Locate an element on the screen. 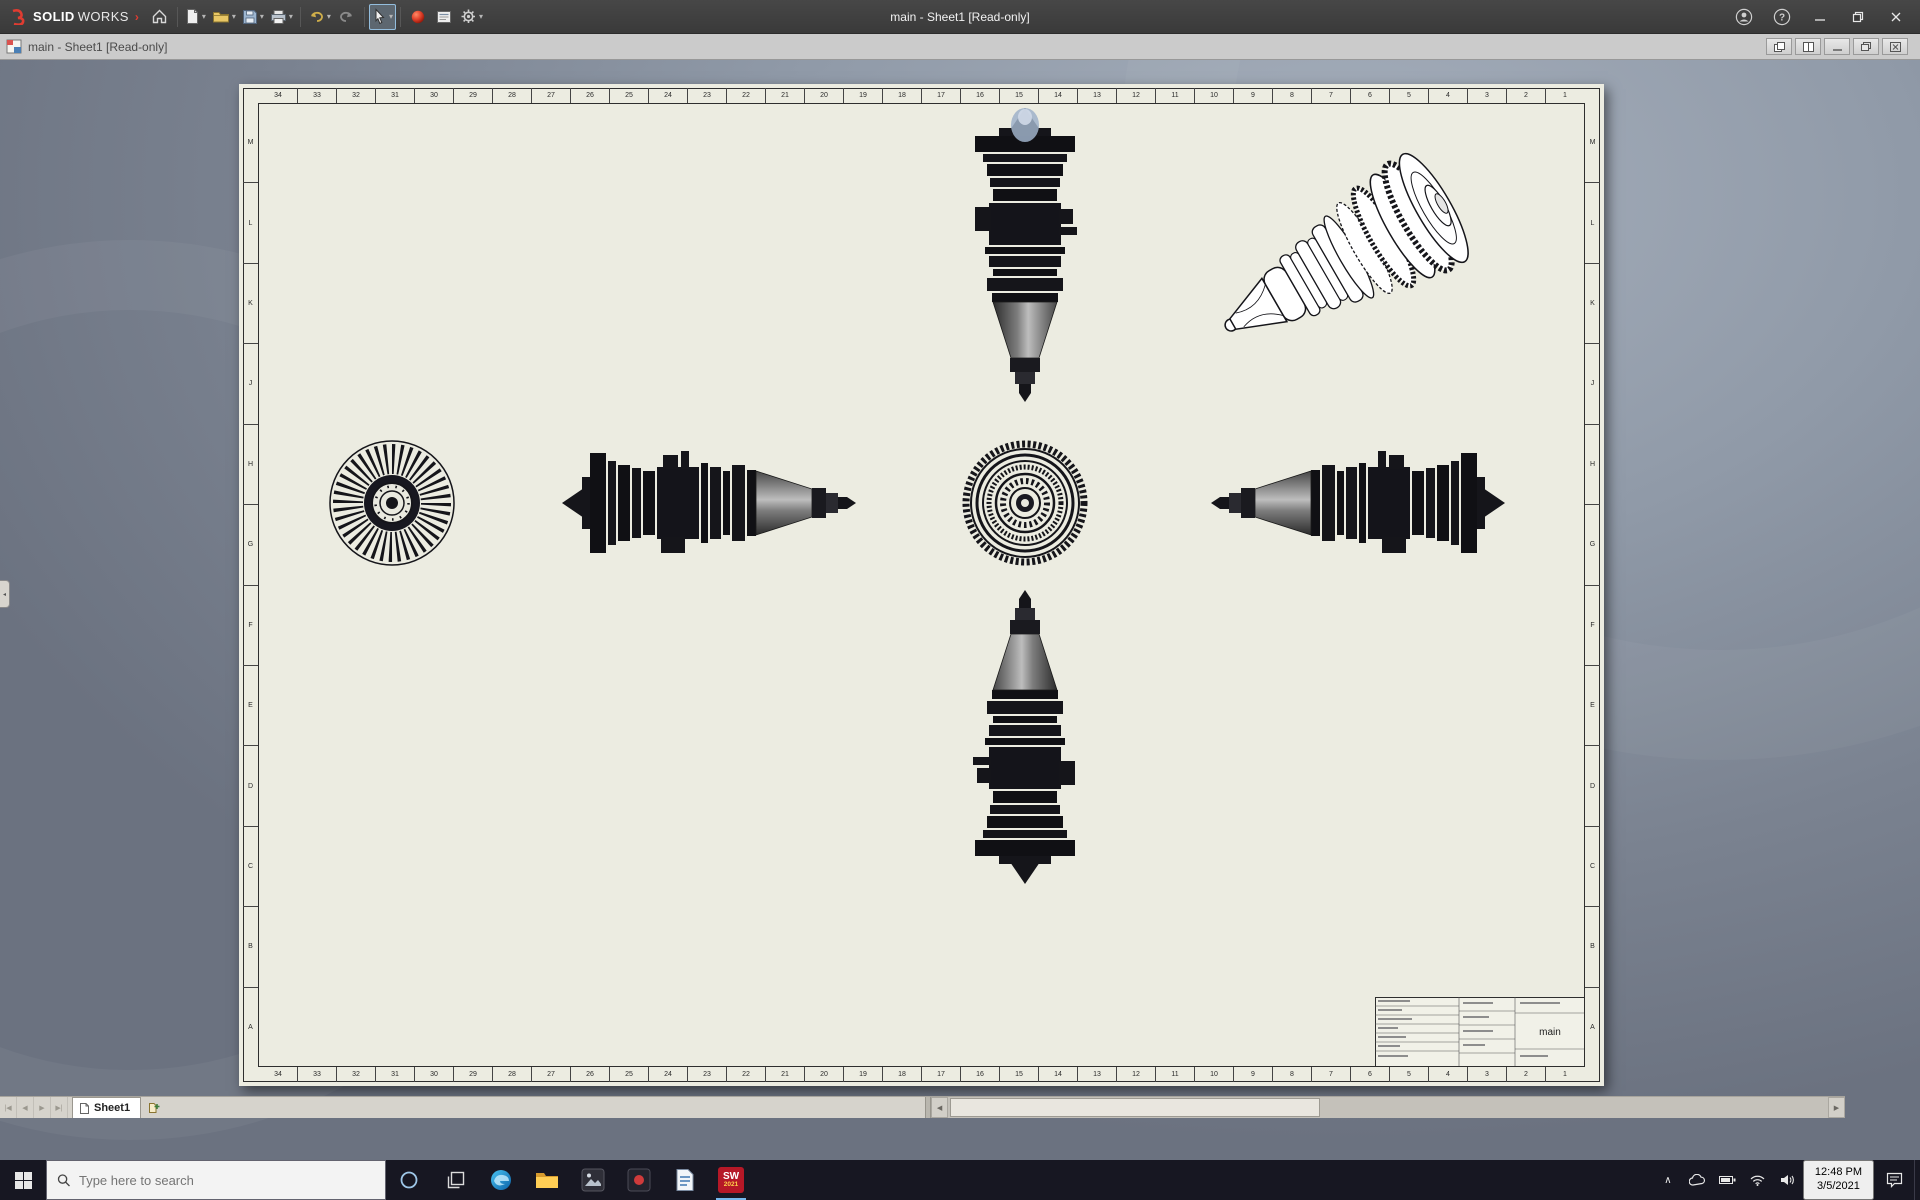  windows-logo-icon is located at coordinates (23, 1180).